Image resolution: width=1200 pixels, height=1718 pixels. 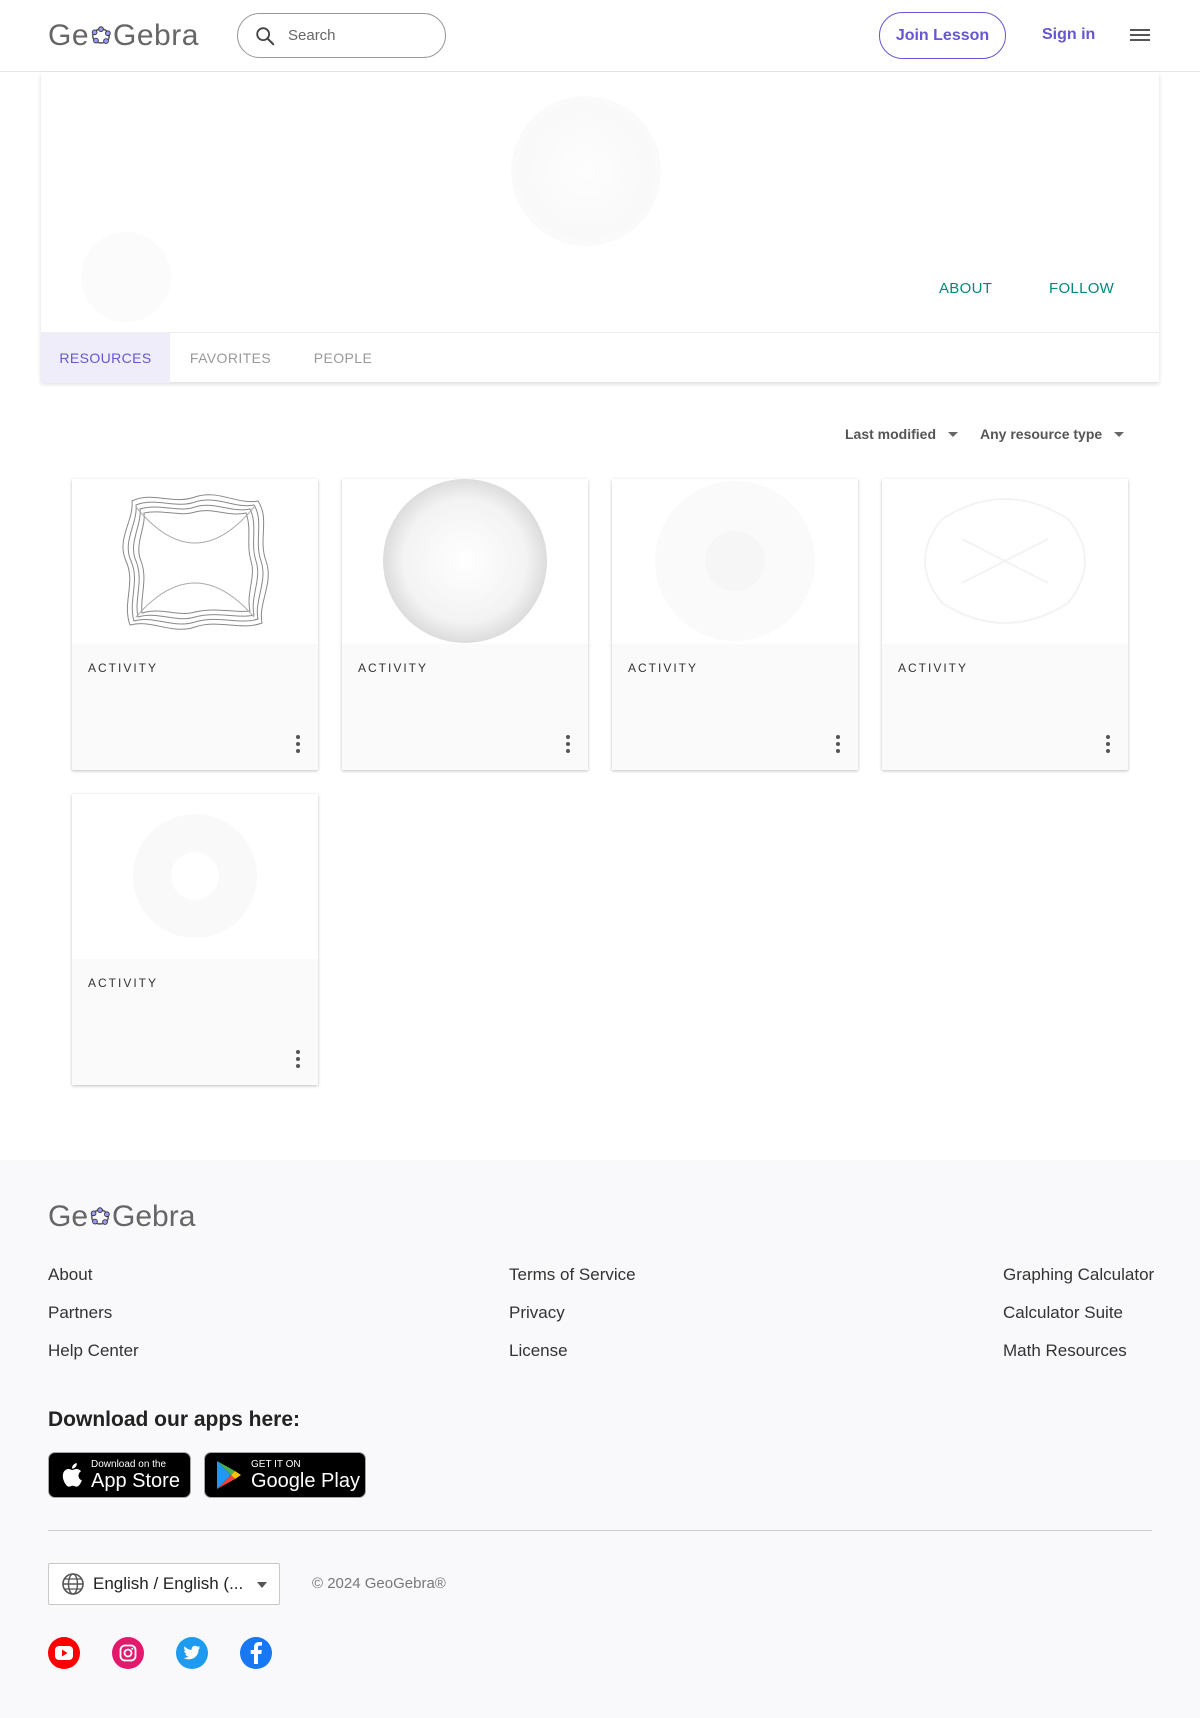 What do you see at coordinates (600, 357) in the screenshot?
I see `profile-tabs: RESOURCES FAVORITES PEOPLE` at bounding box center [600, 357].